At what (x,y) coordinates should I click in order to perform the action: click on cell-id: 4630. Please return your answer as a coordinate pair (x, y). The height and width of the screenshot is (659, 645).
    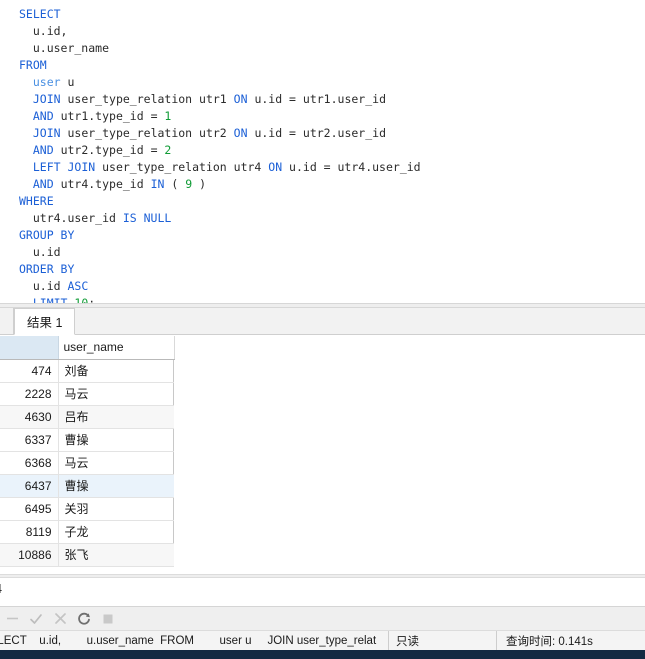
    Looking at the image, I should click on (29, 417).